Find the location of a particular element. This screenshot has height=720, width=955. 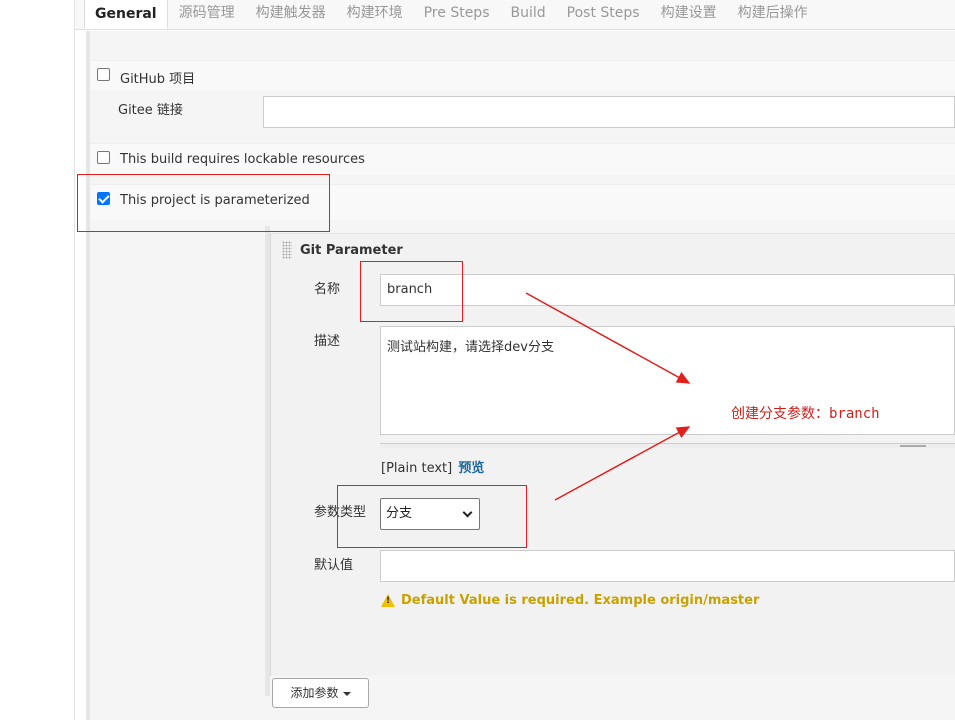

arrow-from-name is located at coordinates (608, 338).